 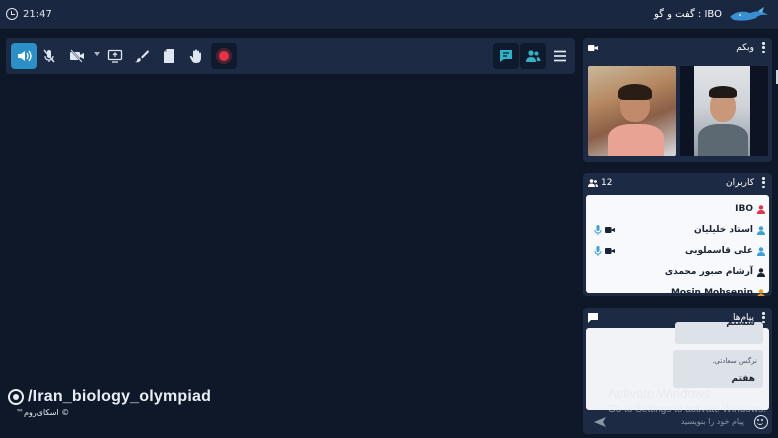 What do you see at coordinates (16, 397) in the screenshot?
I see `instagram-icon` at bounding box center [16, 397].